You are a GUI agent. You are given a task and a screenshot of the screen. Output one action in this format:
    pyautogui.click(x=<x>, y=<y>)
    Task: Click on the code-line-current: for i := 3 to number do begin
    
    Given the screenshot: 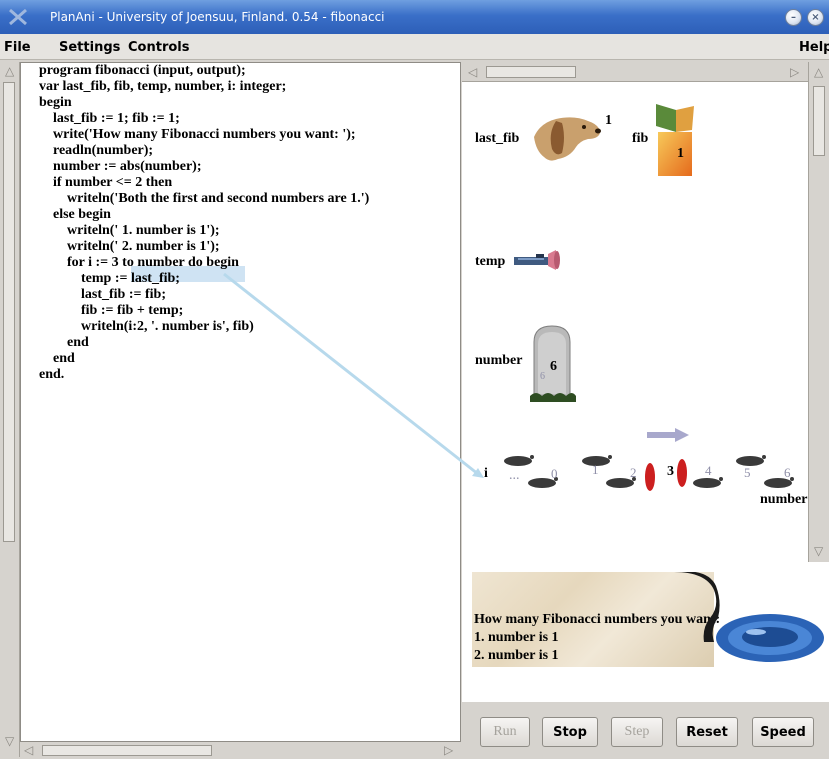 What is the action you would take?
    pyautogui.click(x=139, y=262)
    